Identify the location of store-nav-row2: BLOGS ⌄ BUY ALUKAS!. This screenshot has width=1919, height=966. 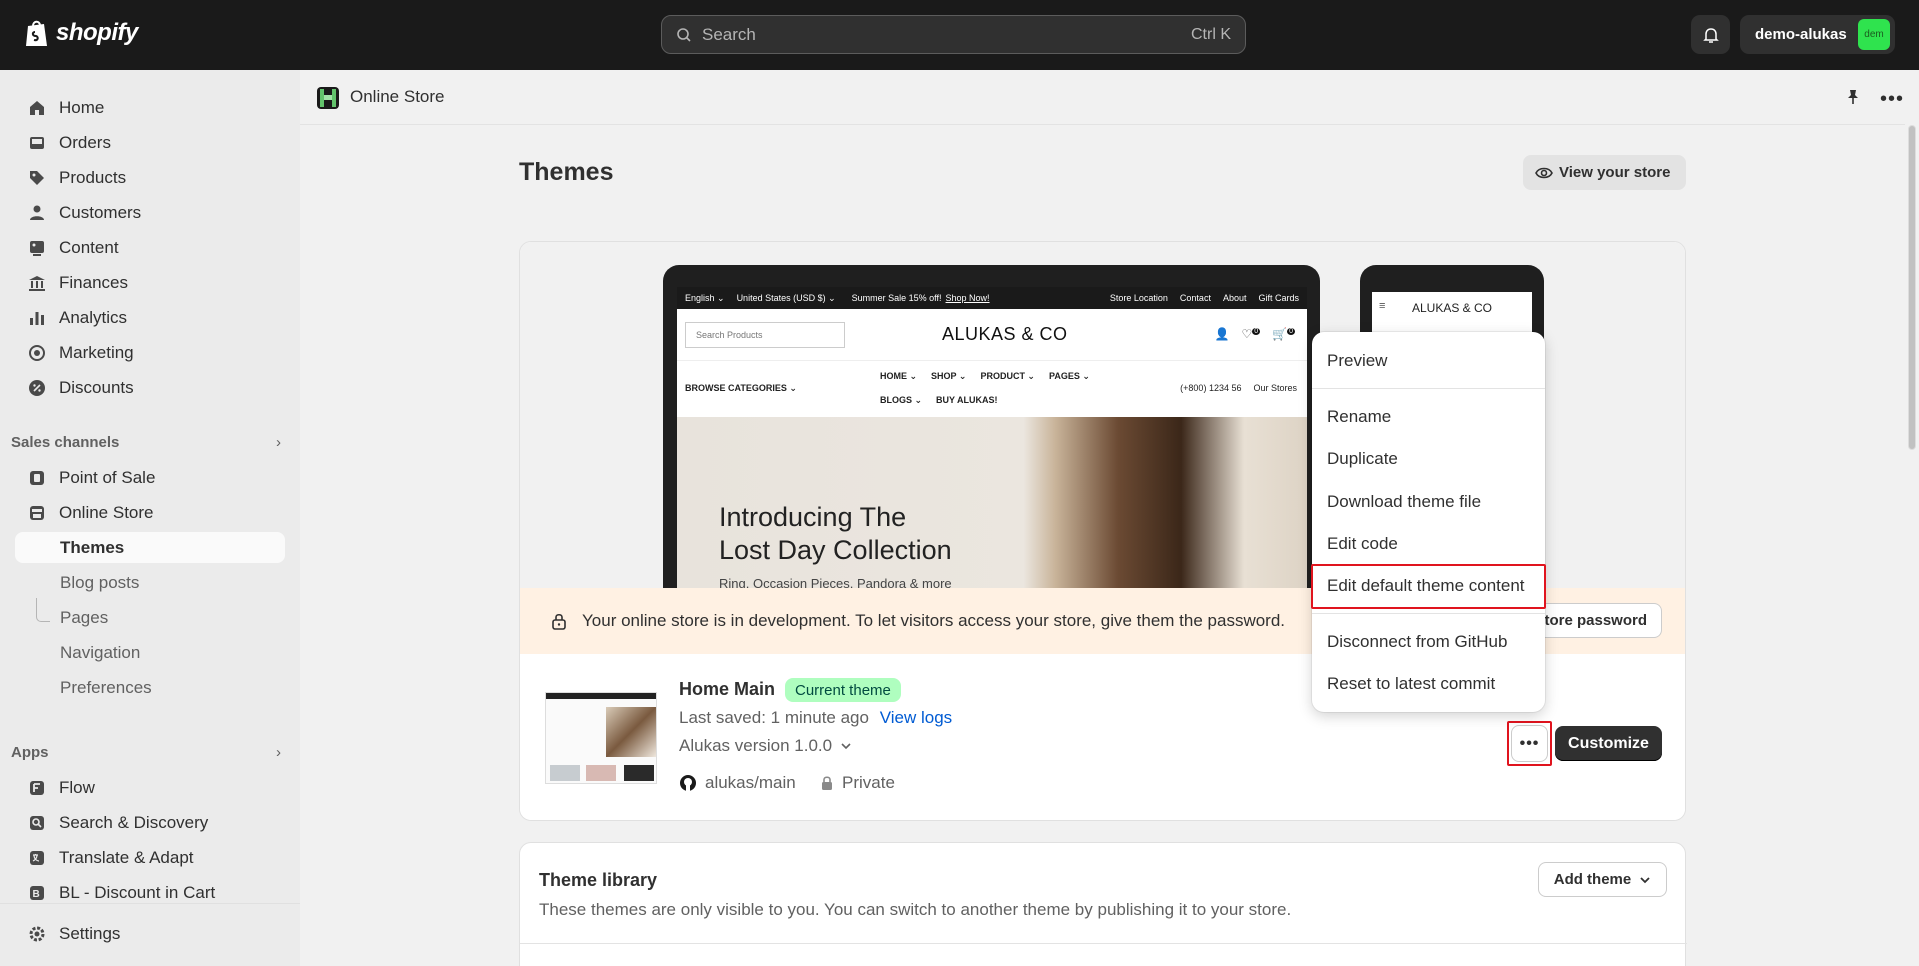
(939, 400).